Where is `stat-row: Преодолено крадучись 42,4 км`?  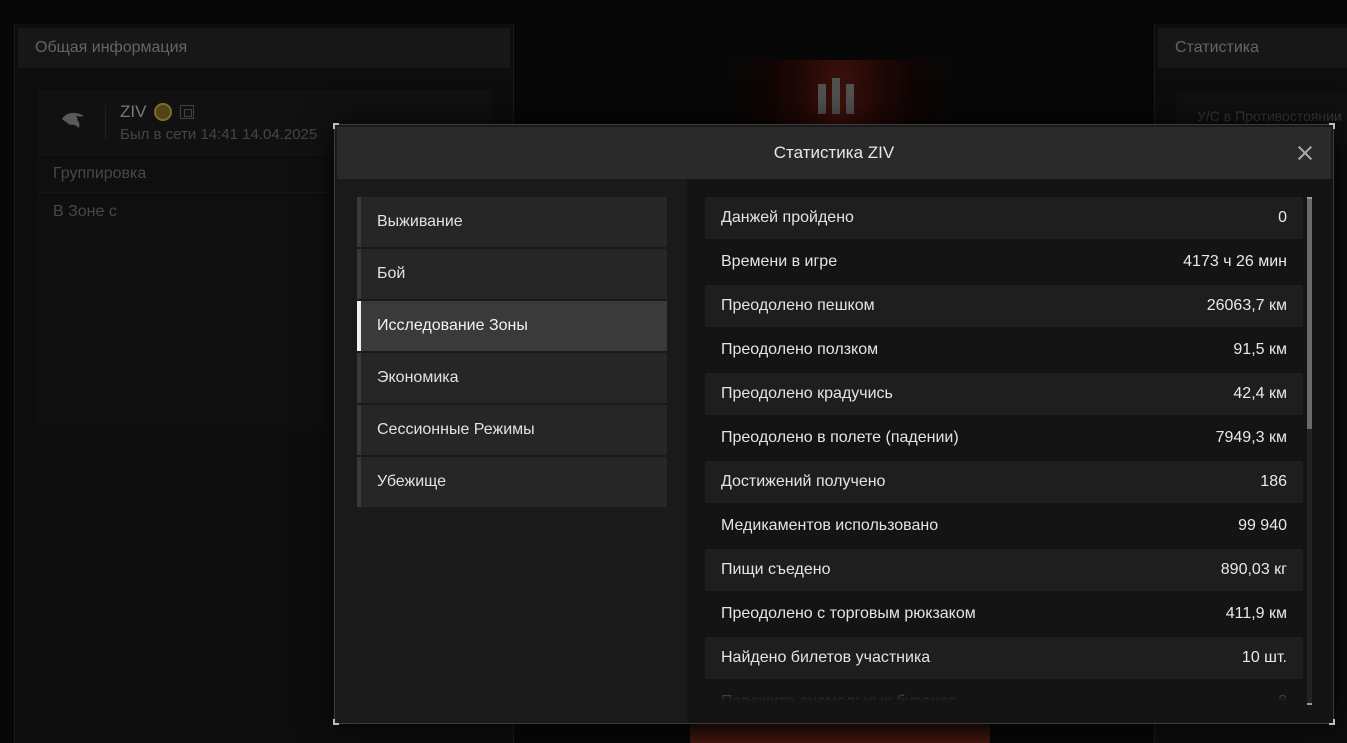
stat-row: Преодолено крадучись 42,4 км is located at coordinates (1004, 394).